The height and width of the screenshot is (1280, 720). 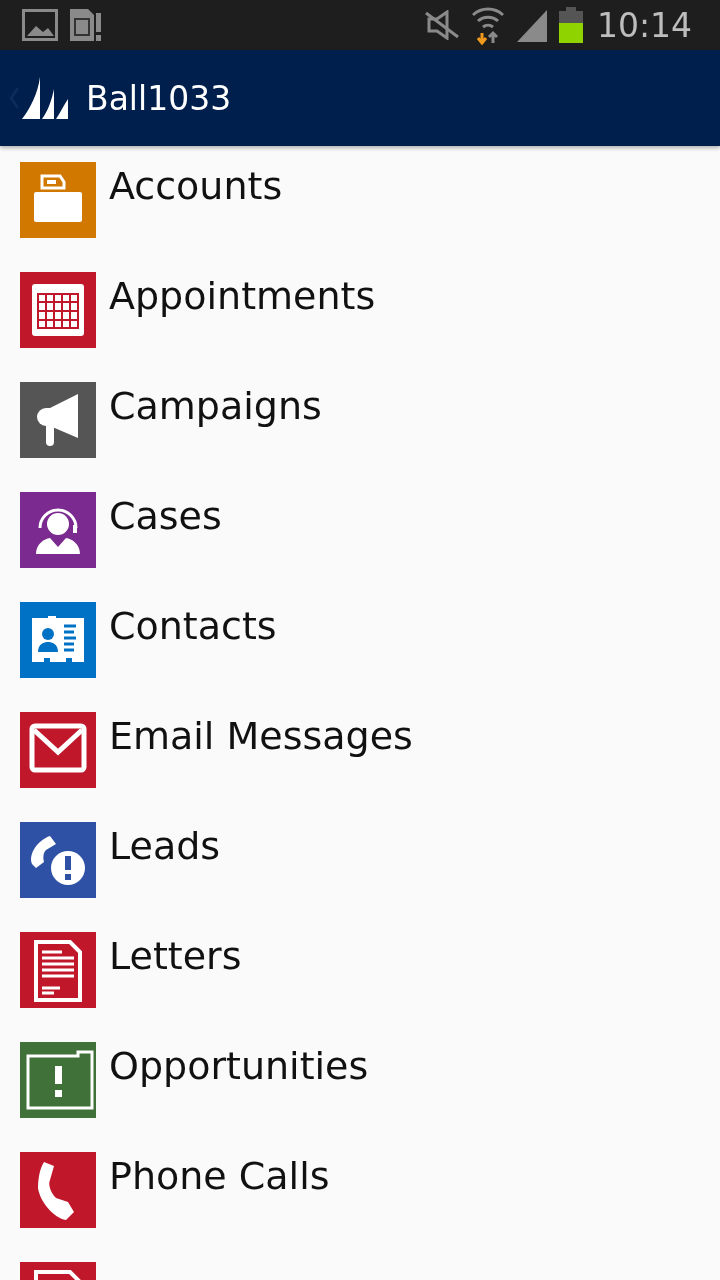 What do you see at coordinates (215, 406) in the screenshot?
I see `menu-item-label: Campaigns` at bounding box center [215, 406].